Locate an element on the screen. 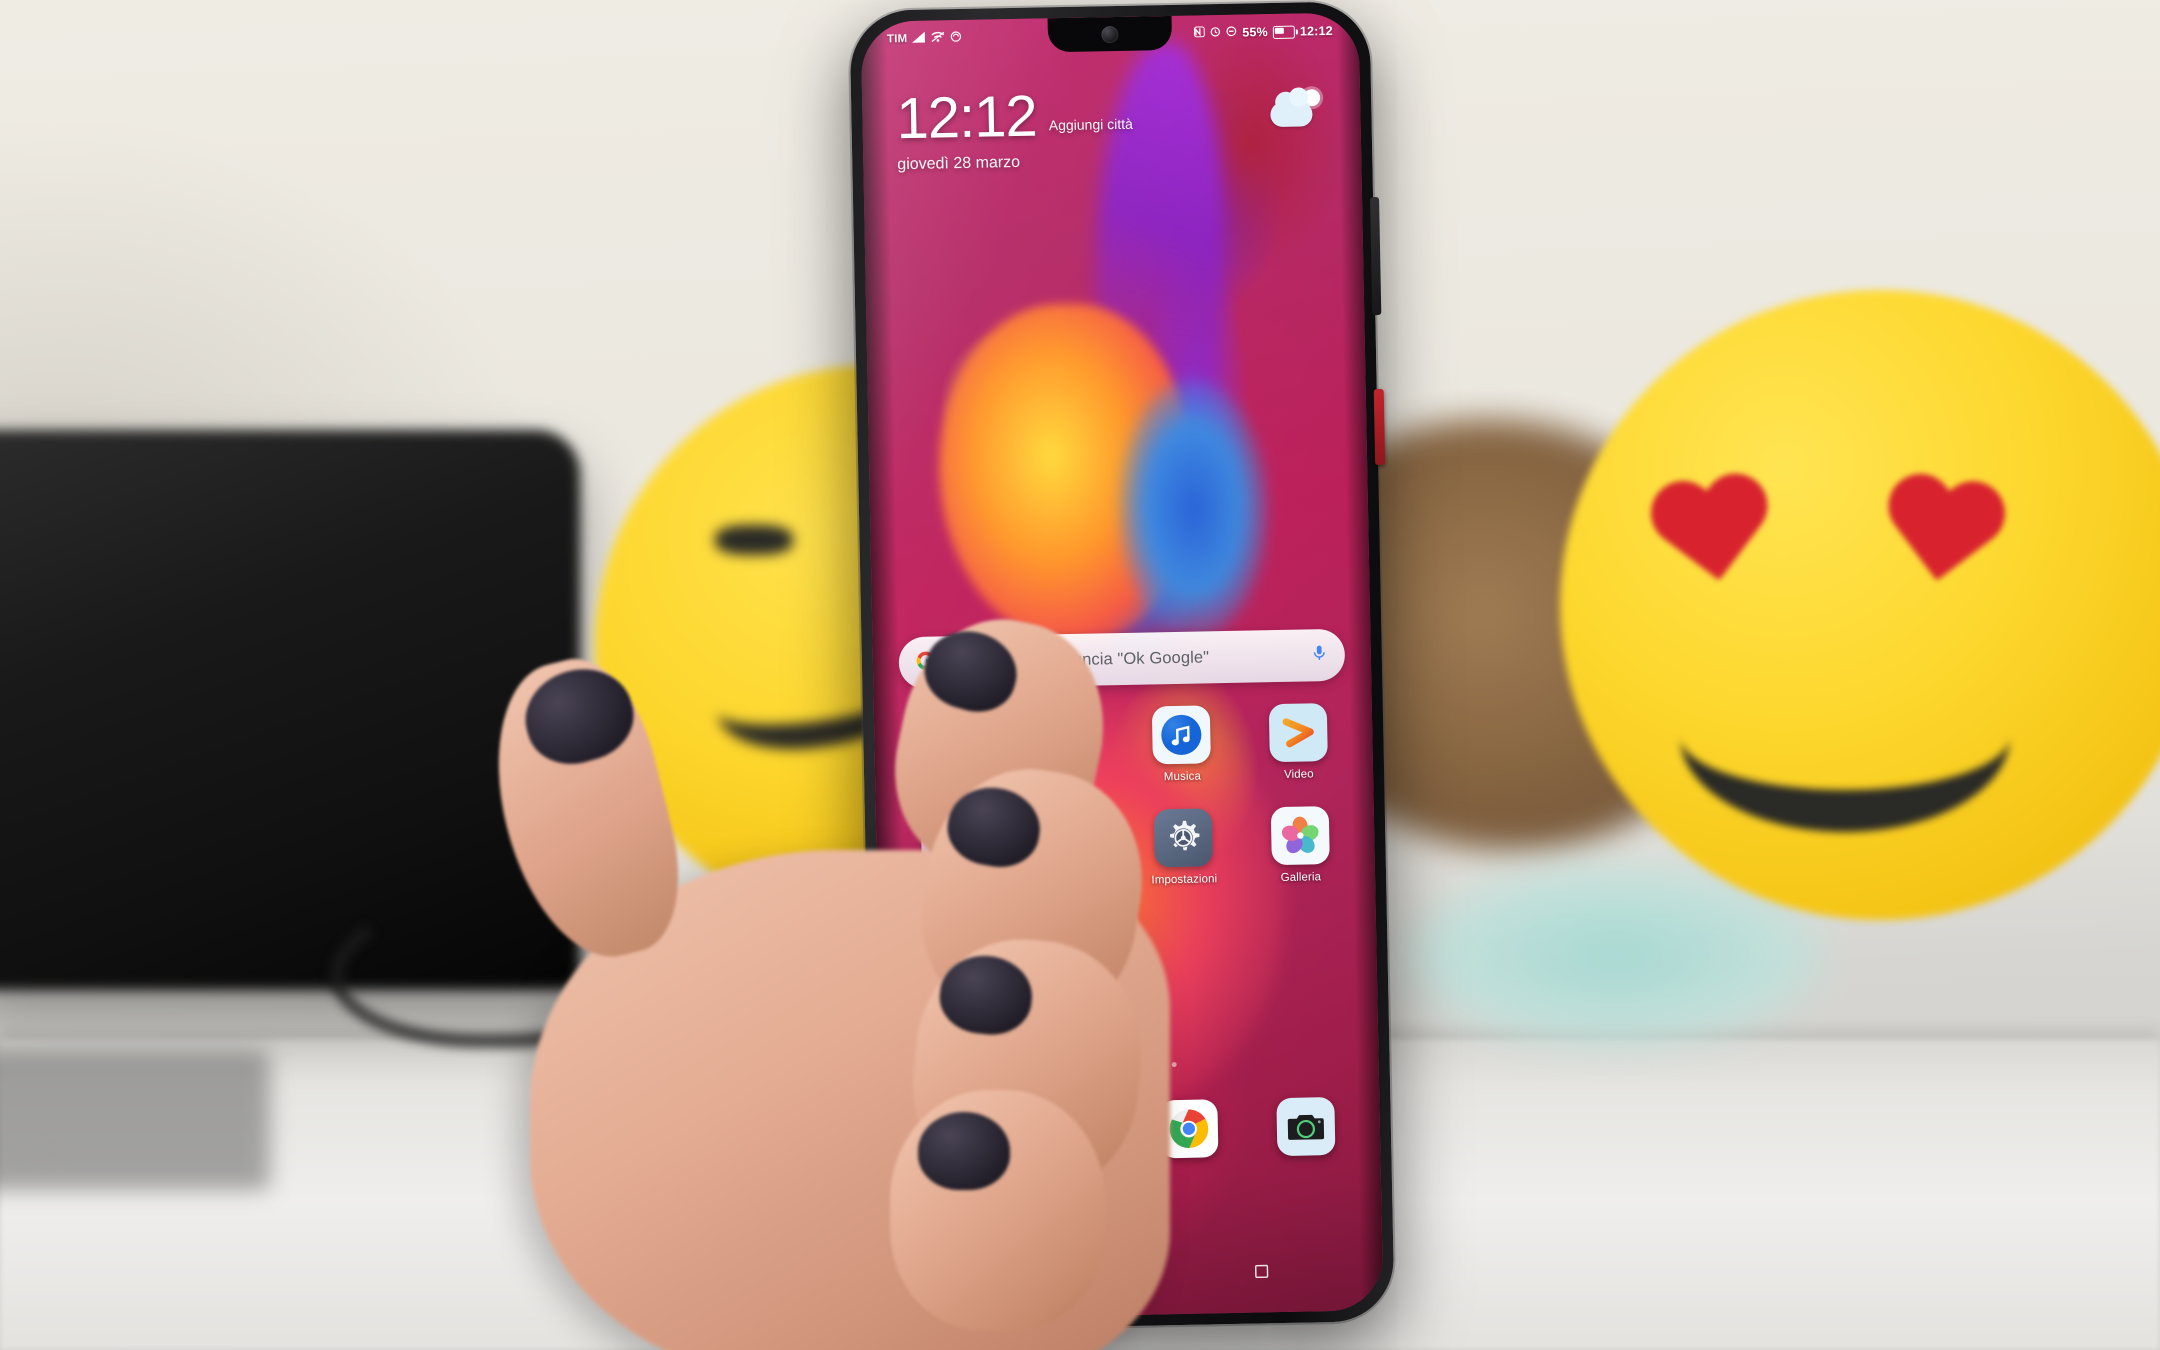  smirk-eye-left-icon is located at coordinates (754, 540).